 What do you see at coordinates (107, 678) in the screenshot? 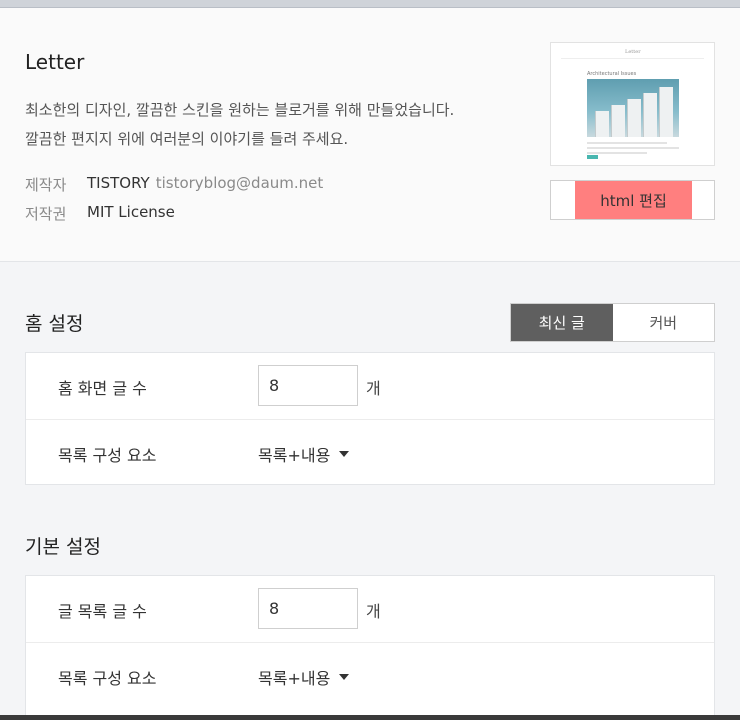
I see `basic-list-component-label: 목록 구성 요소` at bounding box center [107, 678].